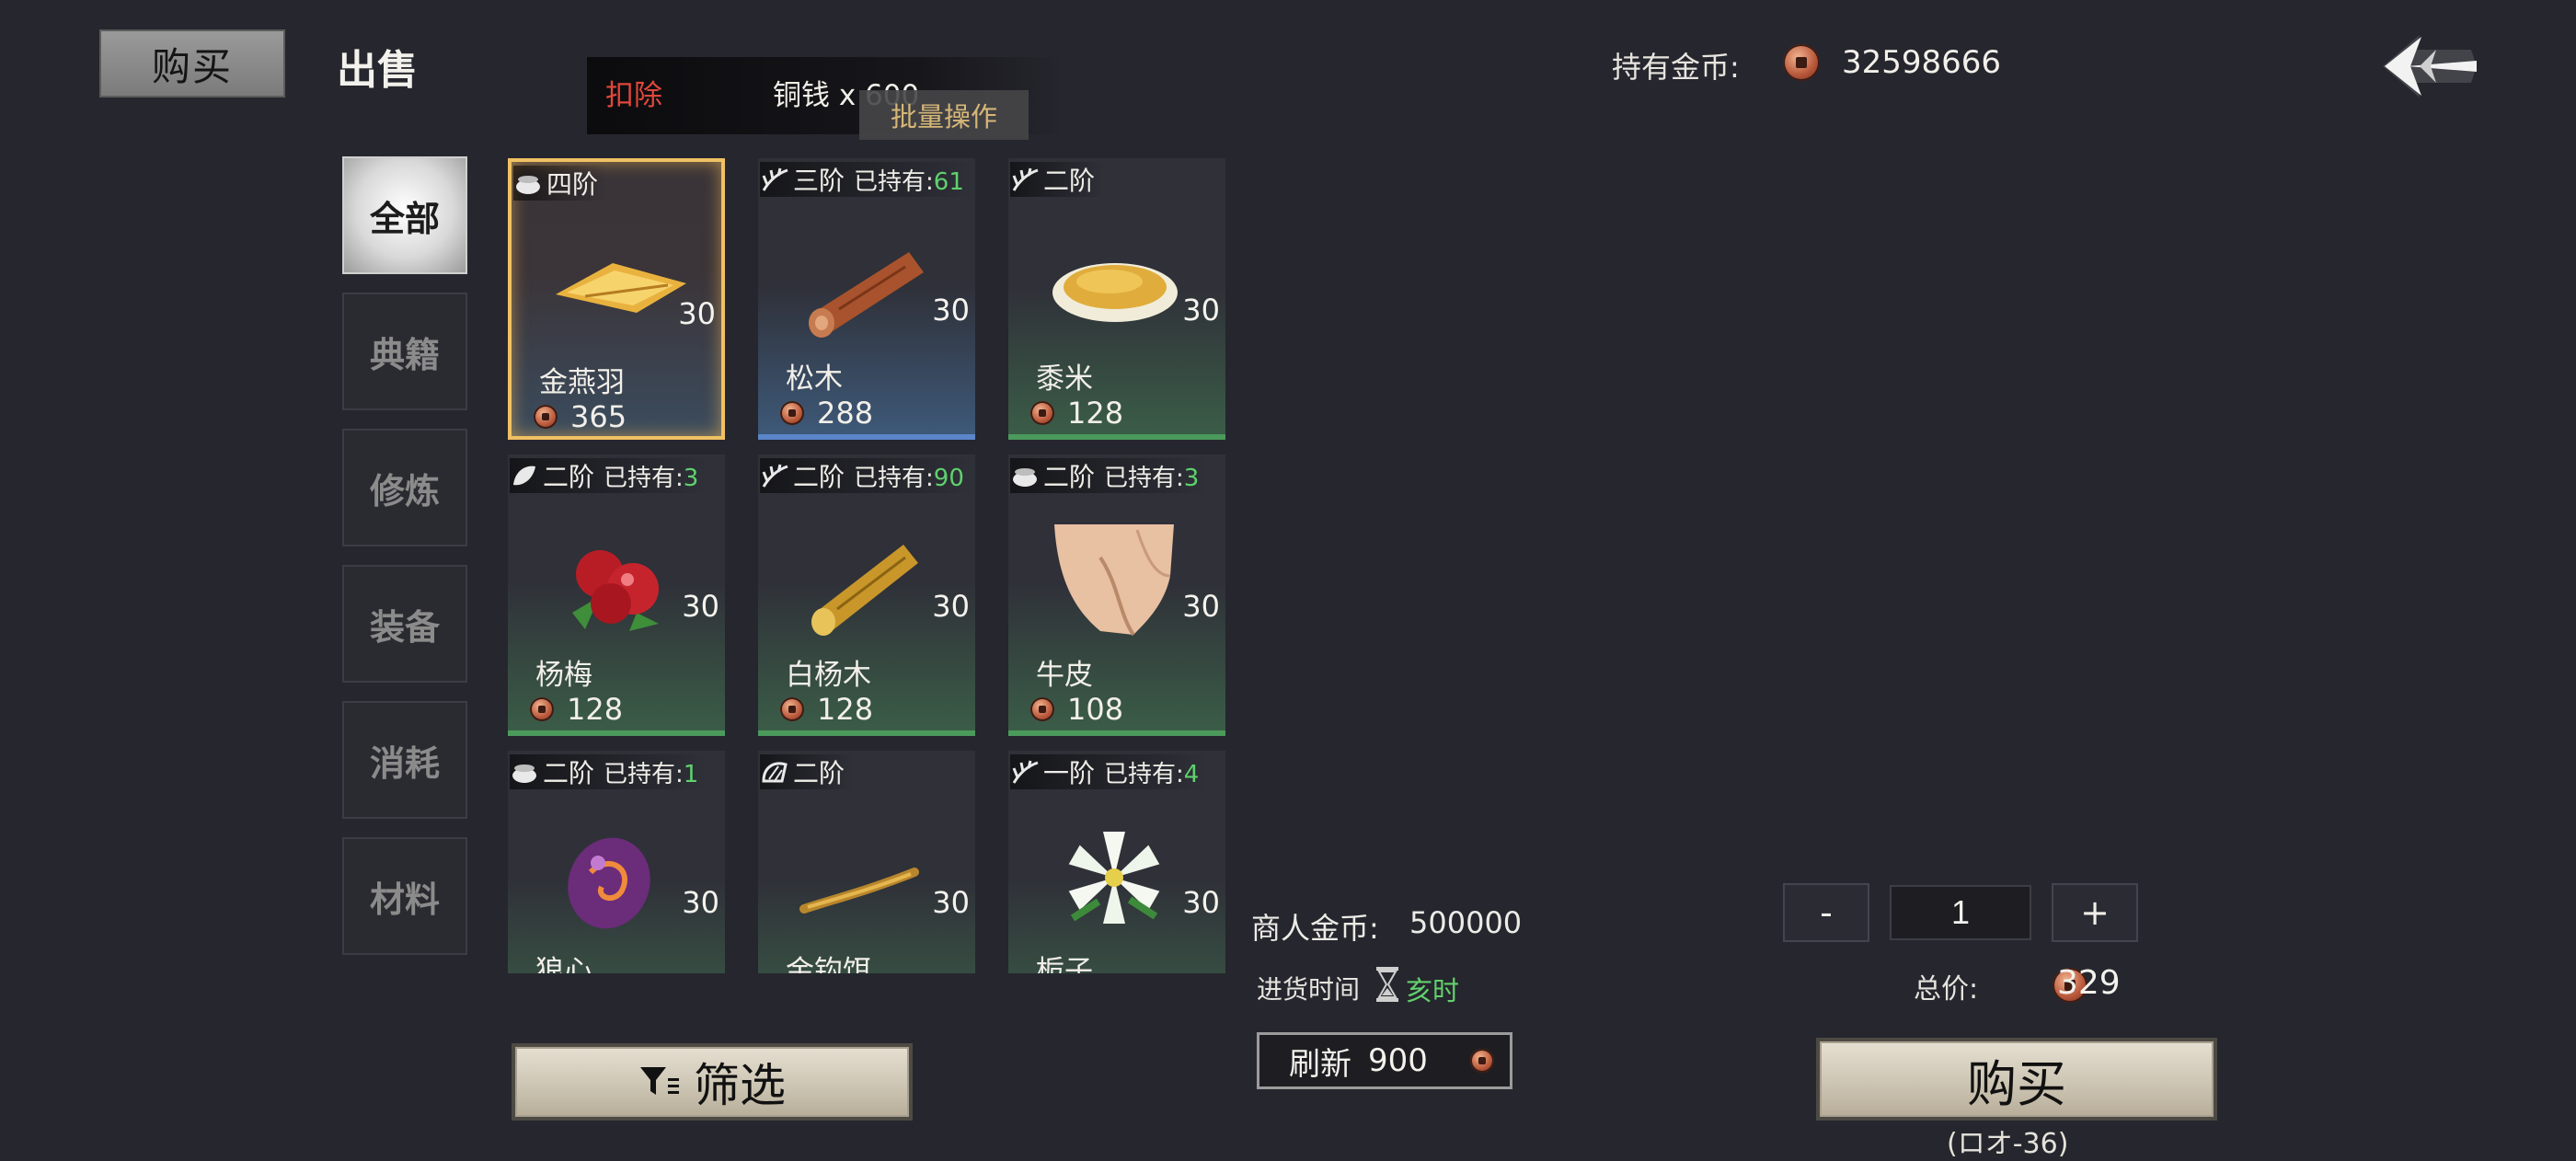 The width and height of the screenshot is (2576, 1161). Describe the element at coordinates (621, 288) in the screenshot. I see `gold-feather-icon` at that location.